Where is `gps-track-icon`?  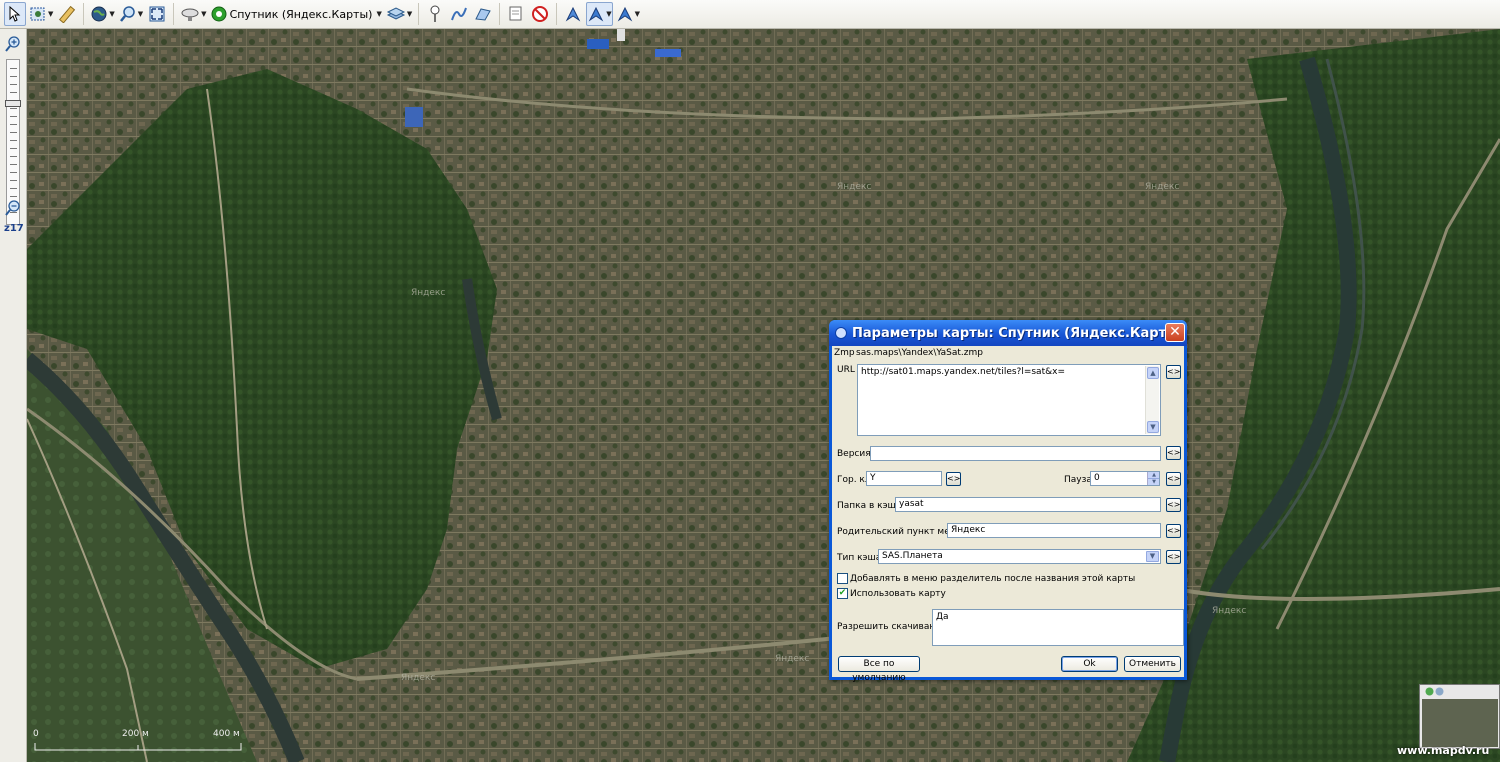
gps-track-icon is located at coordinates (596, 14).